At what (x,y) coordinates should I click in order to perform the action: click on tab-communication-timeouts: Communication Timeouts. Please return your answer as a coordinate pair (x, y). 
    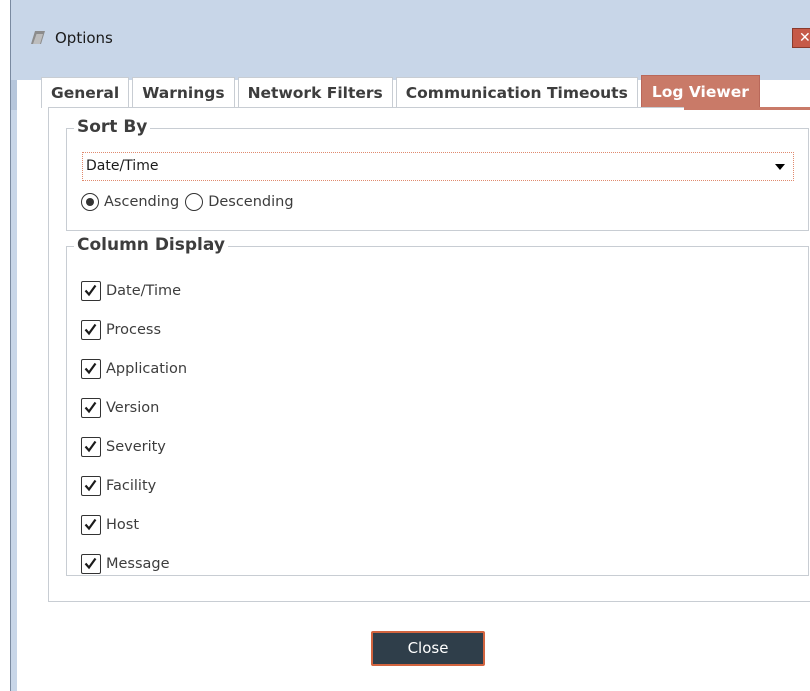
    Looking at the image, I should click on (516, 92).